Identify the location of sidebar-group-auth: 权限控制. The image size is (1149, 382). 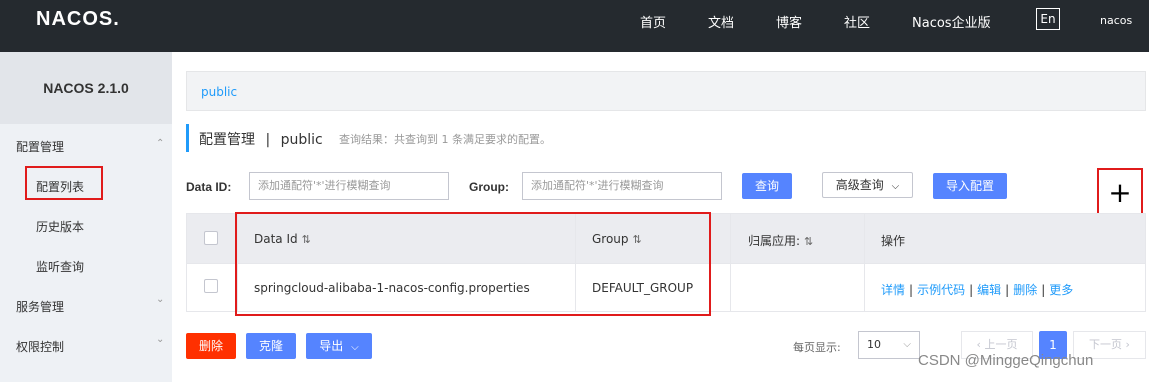
(40, 346).